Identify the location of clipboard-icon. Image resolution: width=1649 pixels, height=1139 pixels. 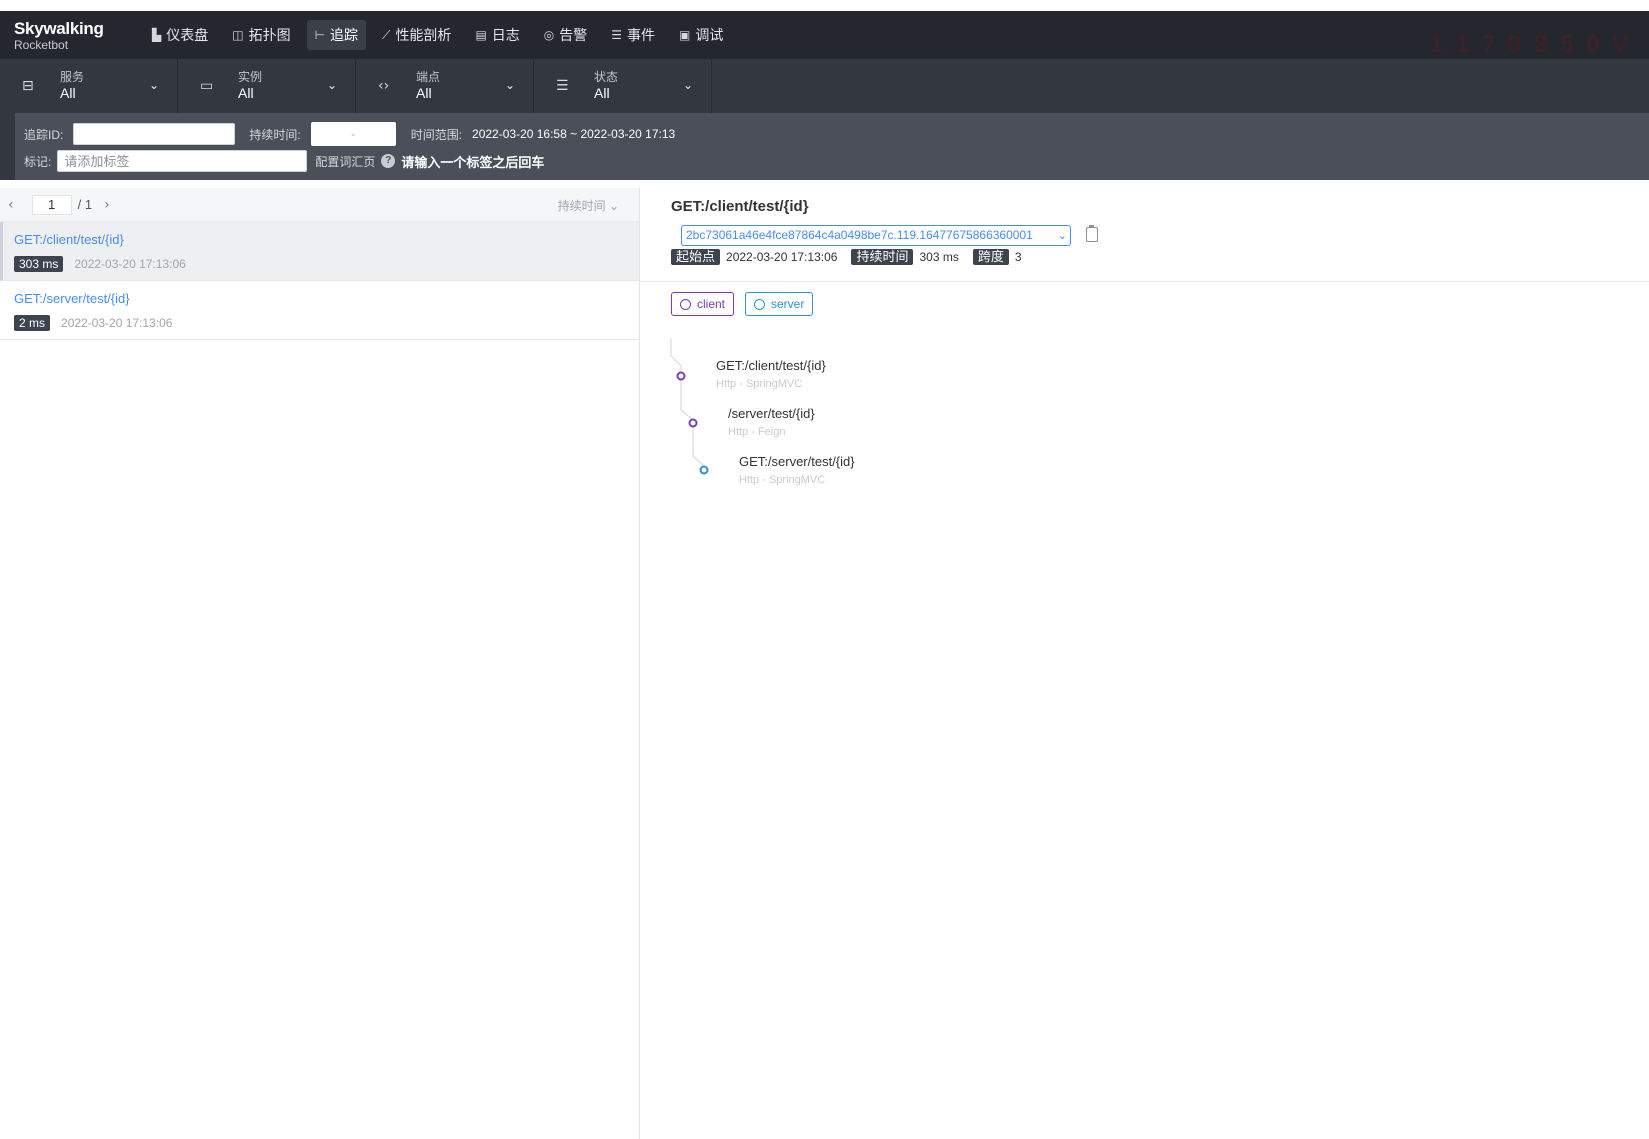
(1092, 233).